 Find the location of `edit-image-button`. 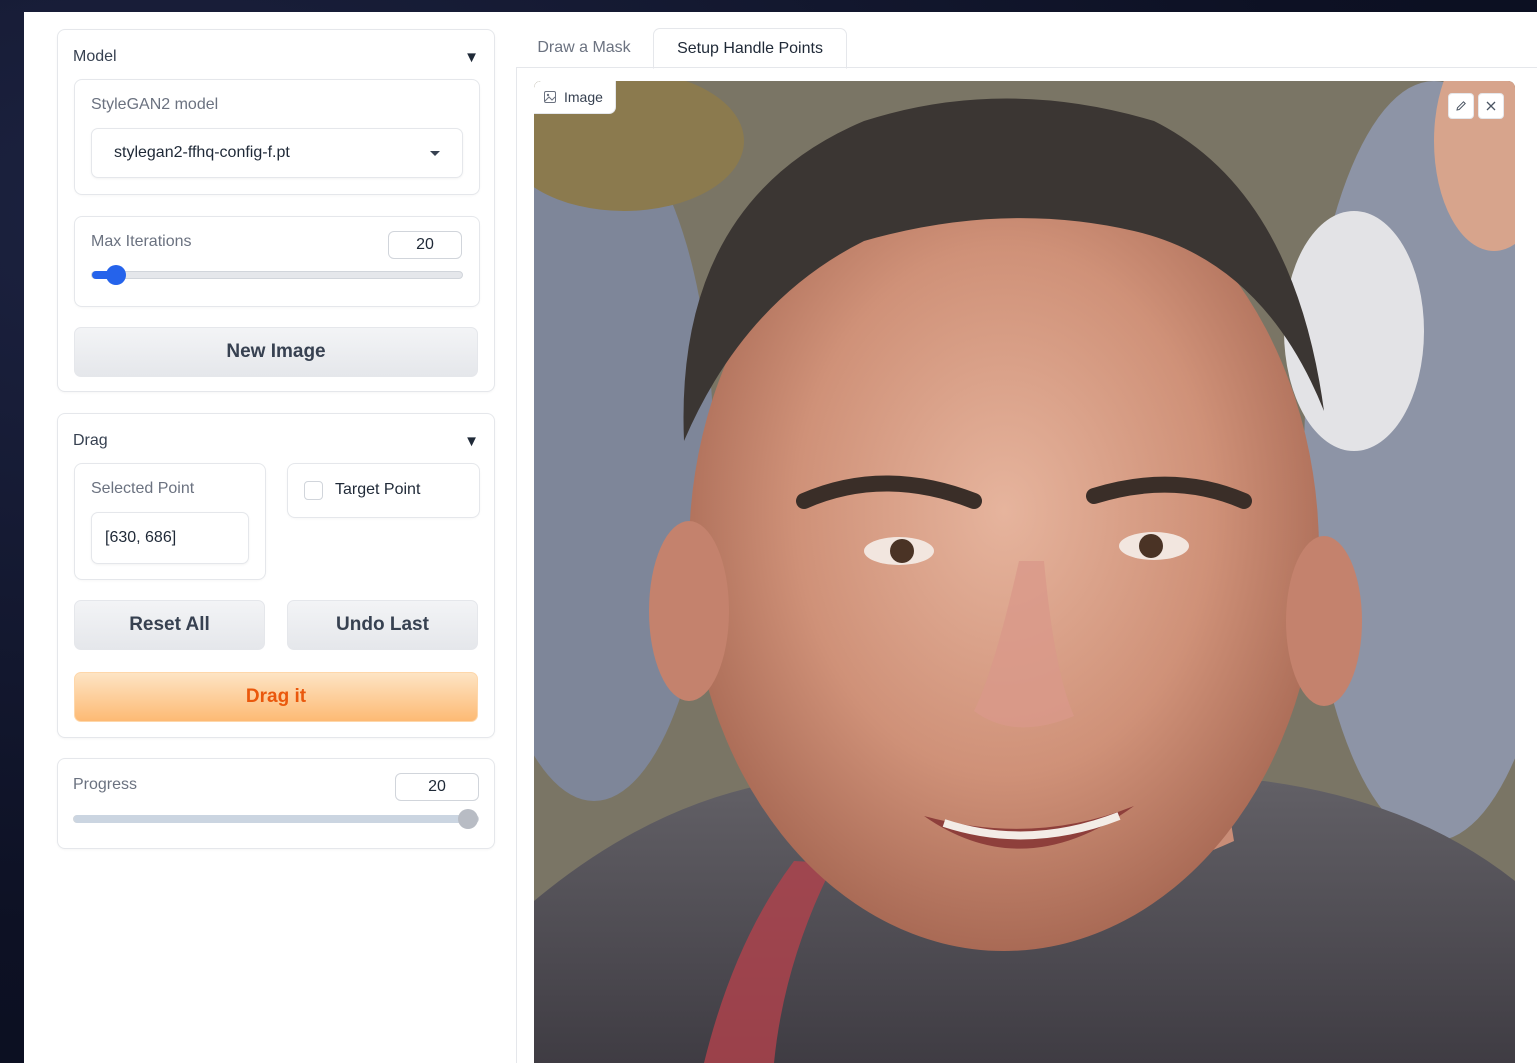

edit-image-button is located at coordinates (1461, 106).